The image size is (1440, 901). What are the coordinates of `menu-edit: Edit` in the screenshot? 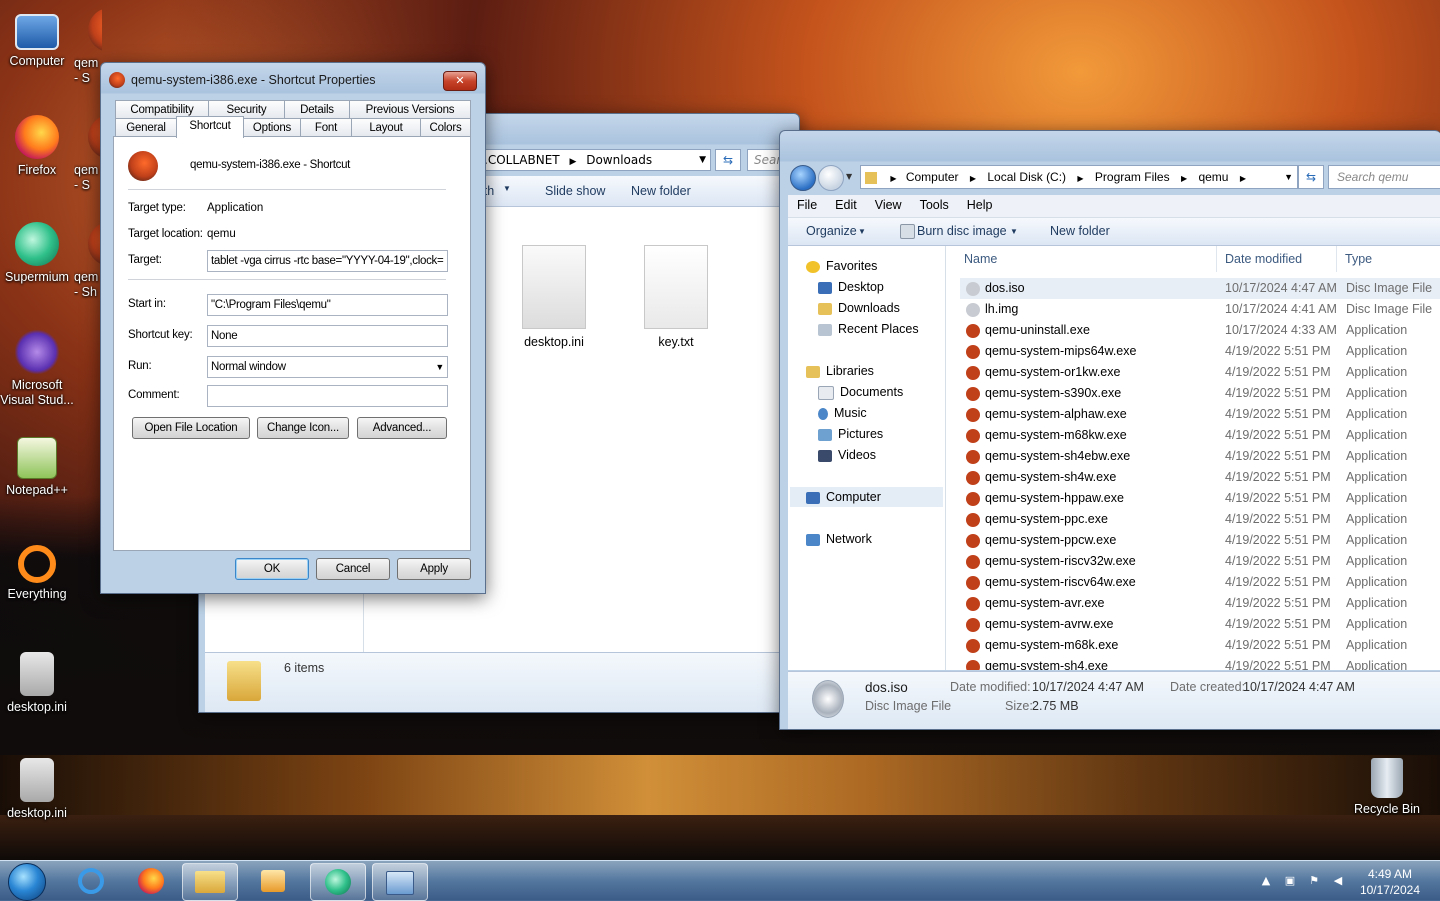 It's located at (846, 205).